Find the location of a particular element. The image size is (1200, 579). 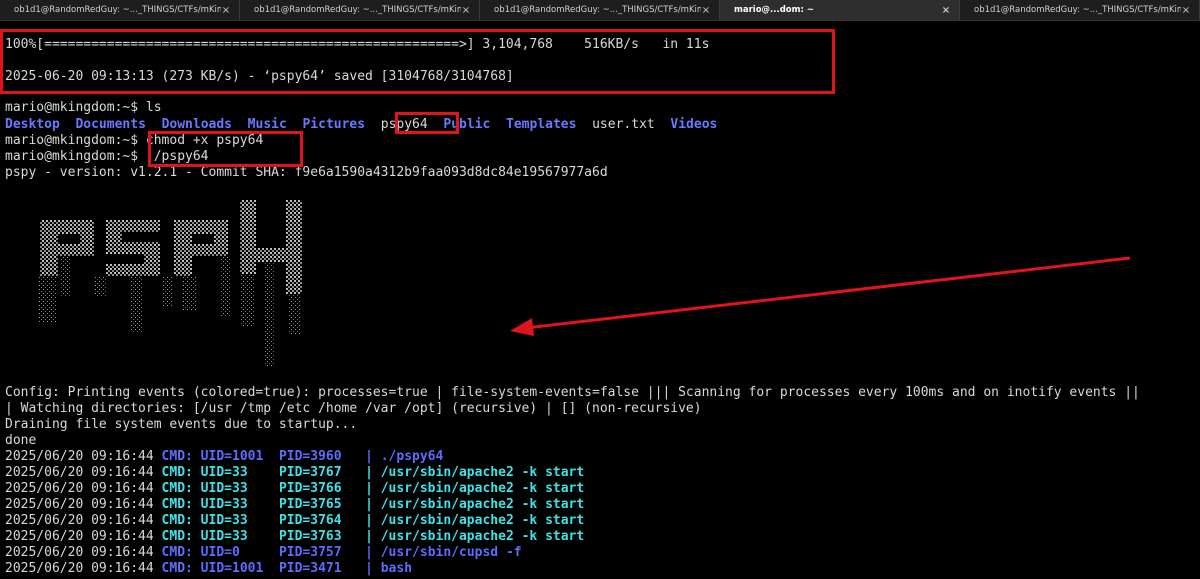

prompt-line-ls: mario@mkingdom:~$ ls is located at coordinates (83, 108).